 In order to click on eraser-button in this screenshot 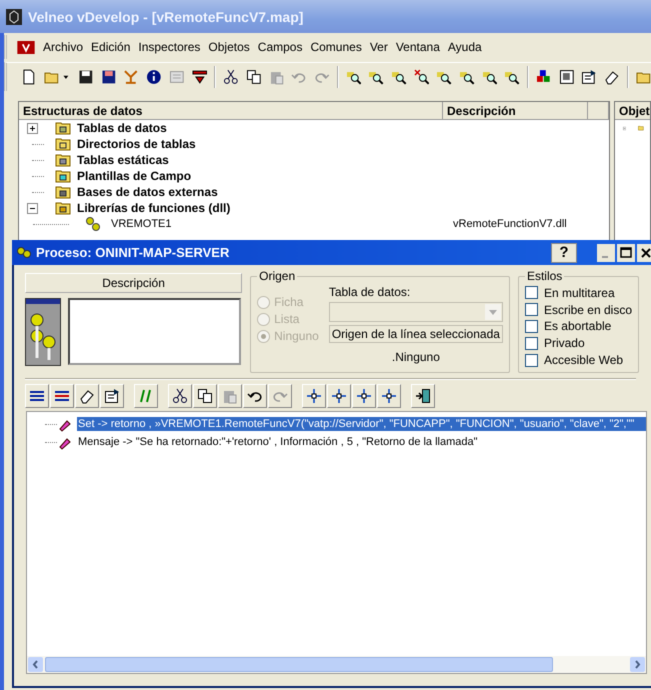, I will do `click(87, 396)`.